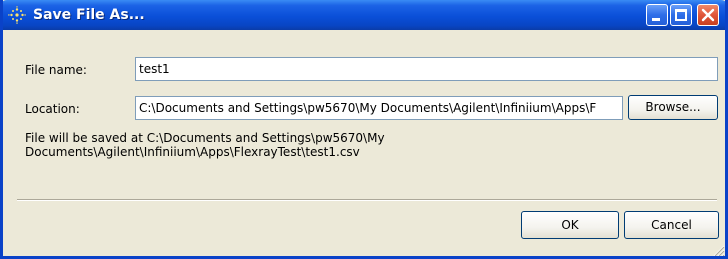  Describe the element at coordinates (657, 15) in the screenshot. I see `minimize-button` at that location.